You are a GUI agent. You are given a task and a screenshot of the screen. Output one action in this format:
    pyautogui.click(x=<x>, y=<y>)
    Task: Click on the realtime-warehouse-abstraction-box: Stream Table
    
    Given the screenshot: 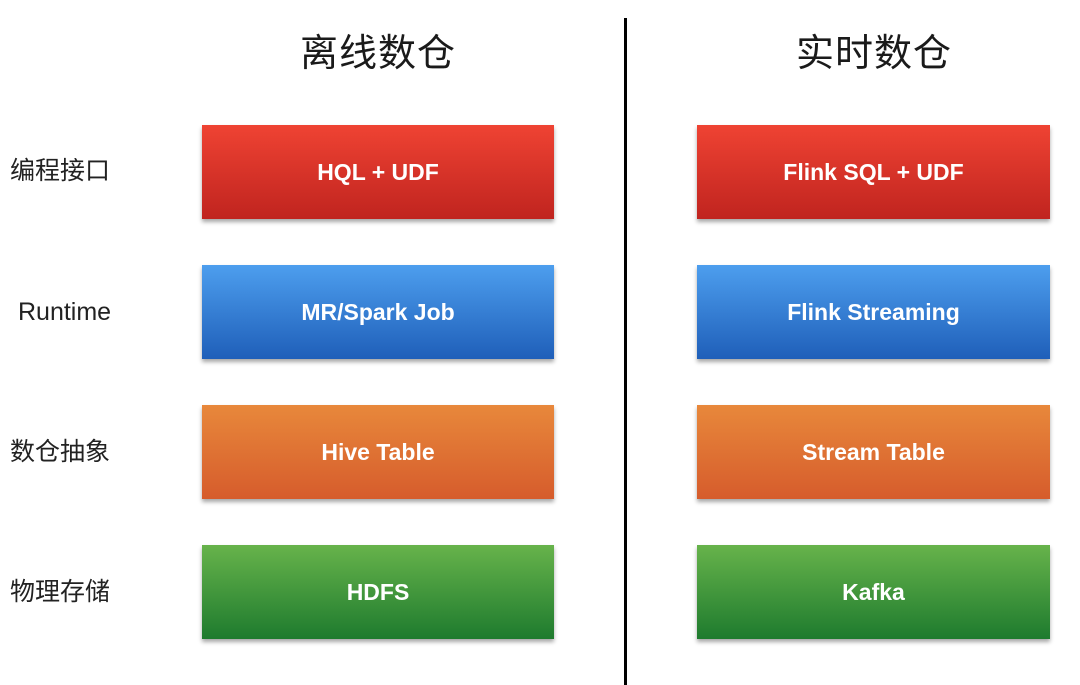 What is the action you would take?
    pyautogui.click(x=873, y=452)
    